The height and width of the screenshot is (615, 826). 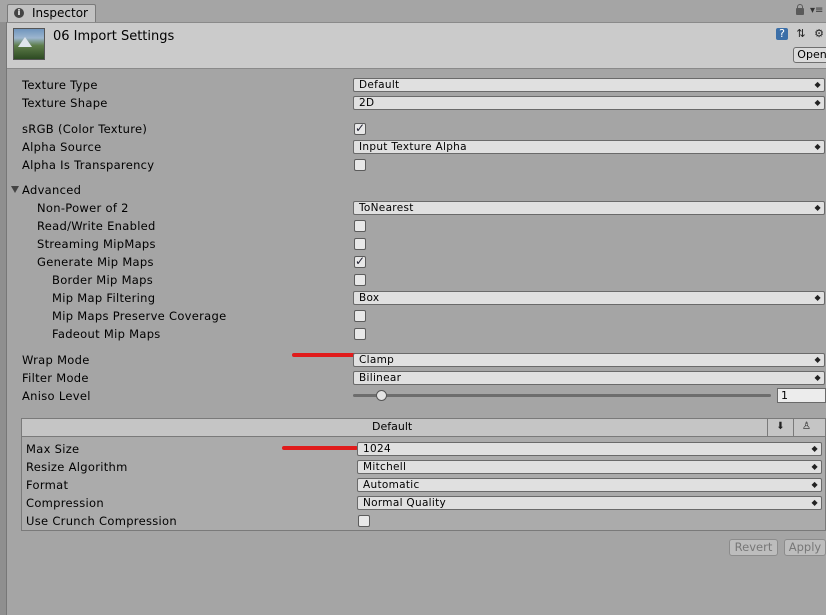 I want to click on aniso-level-slider, so click(x=562, y=395).